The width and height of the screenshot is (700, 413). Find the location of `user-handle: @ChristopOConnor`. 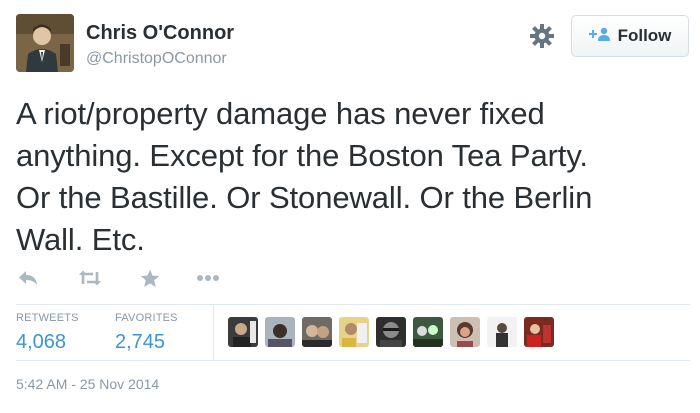

user-handle: @ChristopOConnor is located at coordinates (156, 59).